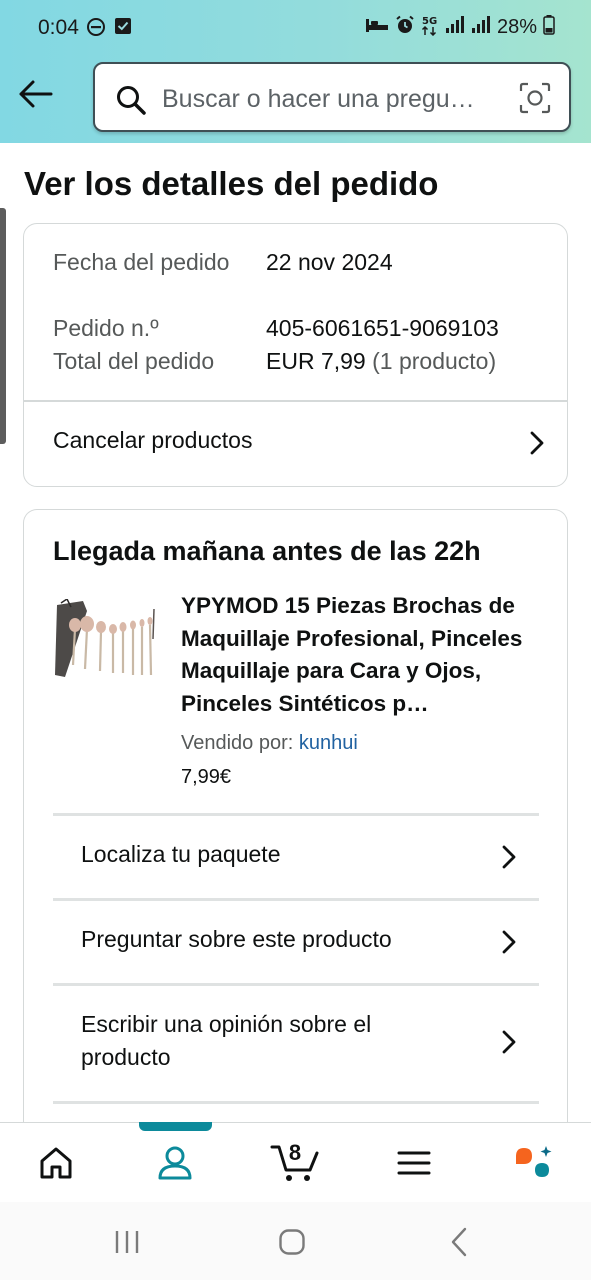 This screenshot has height=1280, width=591. I want to click on order-total-amount: EUR 7,99, so click(316, 361).